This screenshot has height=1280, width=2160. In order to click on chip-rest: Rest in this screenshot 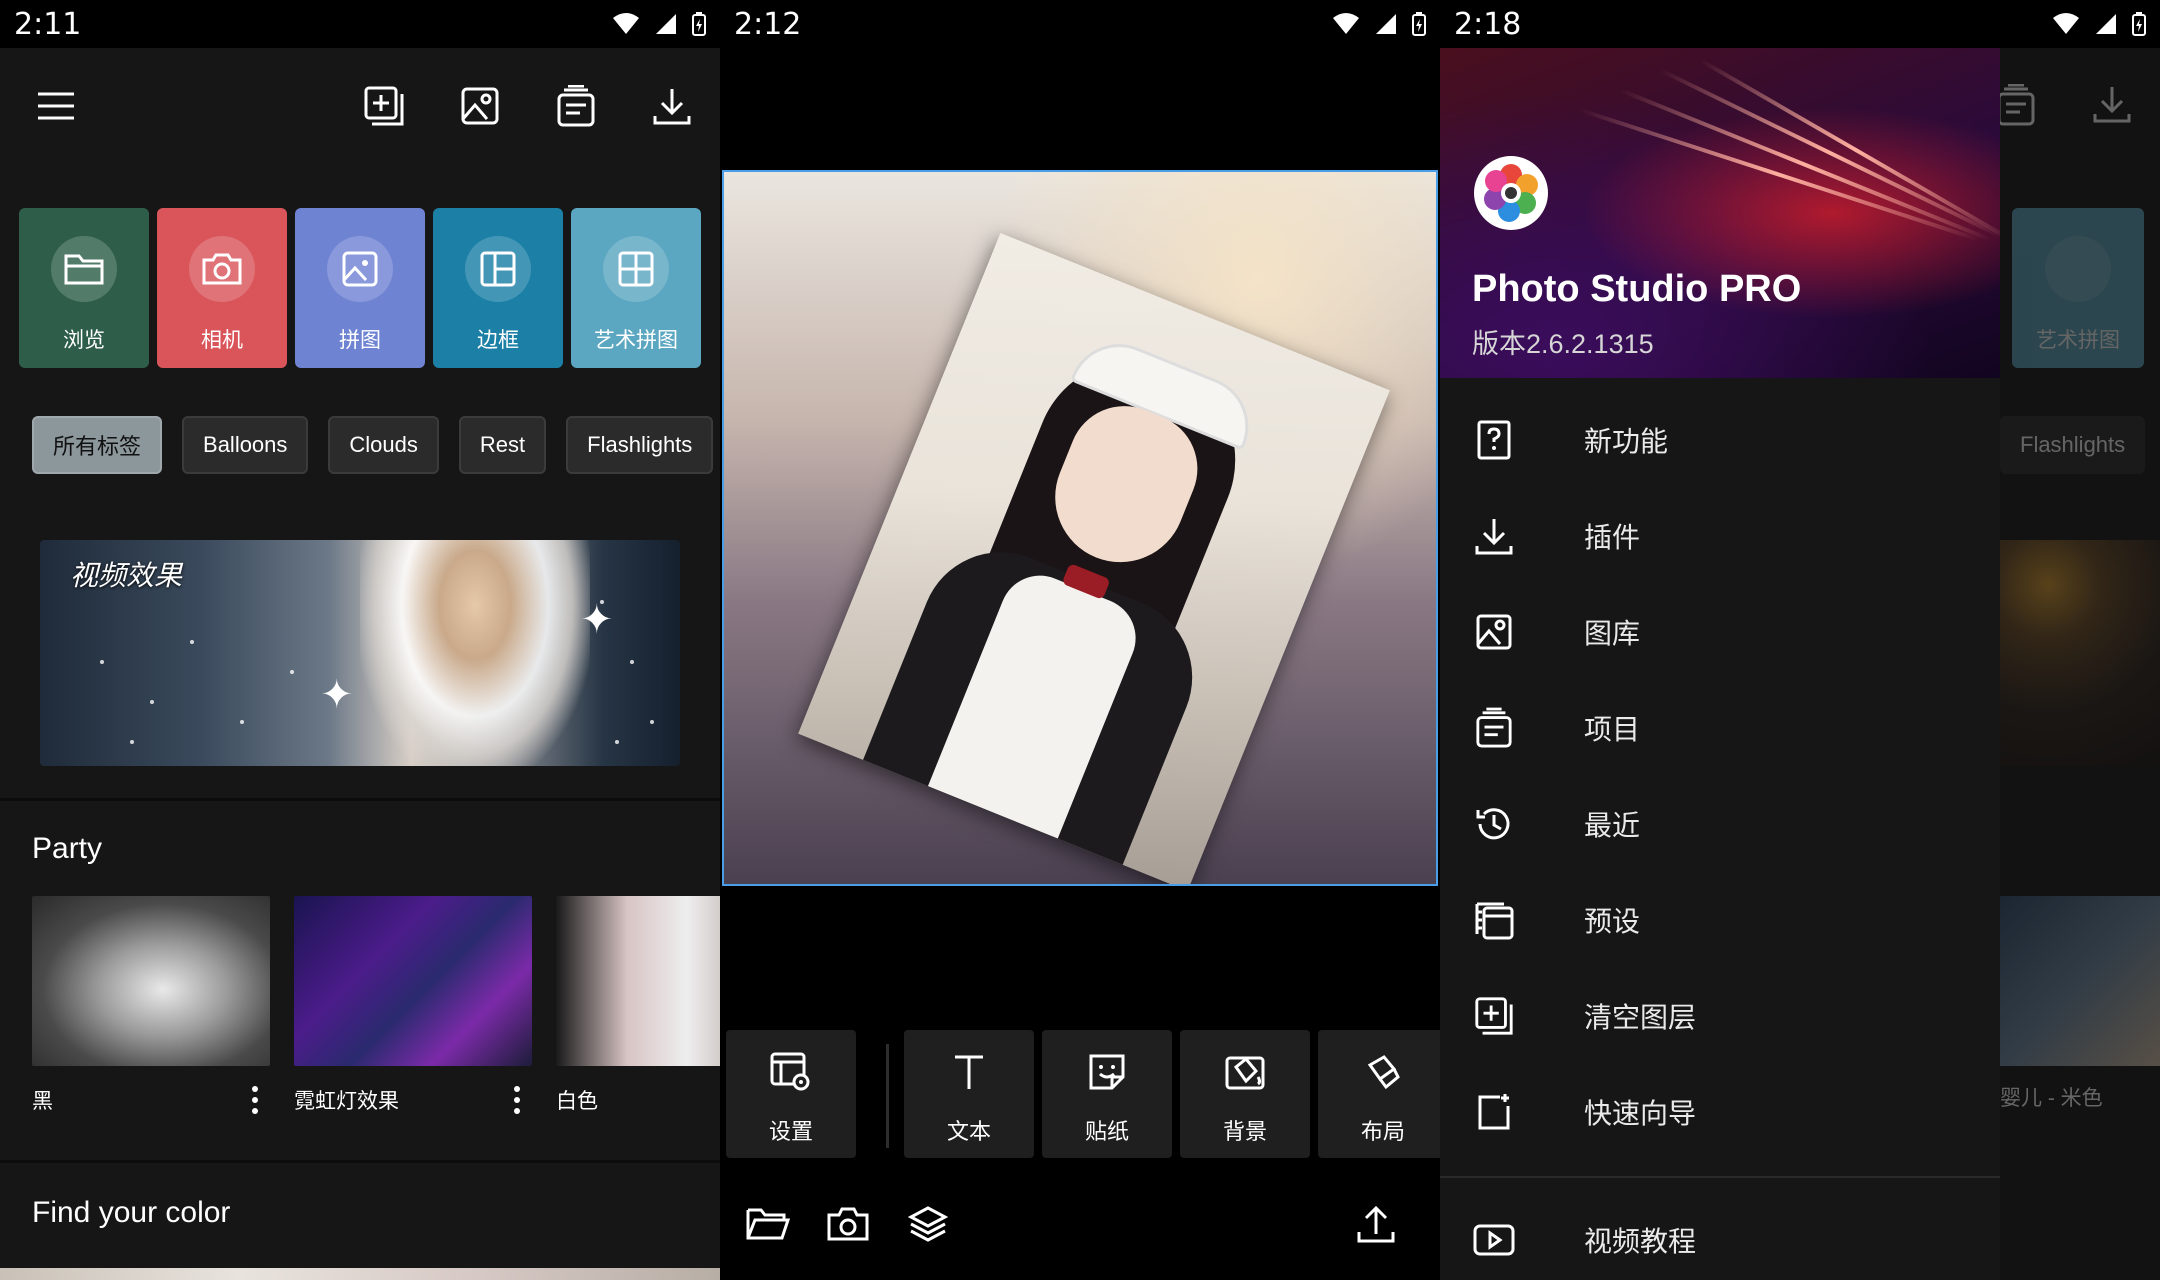, I will do `click(502, 445)`.